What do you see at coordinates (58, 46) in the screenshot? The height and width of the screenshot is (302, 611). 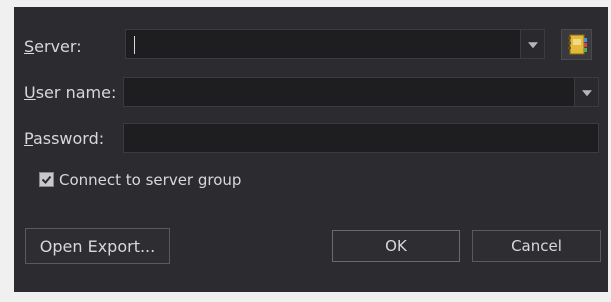 I see `server-label-rest: erver:` at bounding box center [58, 46].